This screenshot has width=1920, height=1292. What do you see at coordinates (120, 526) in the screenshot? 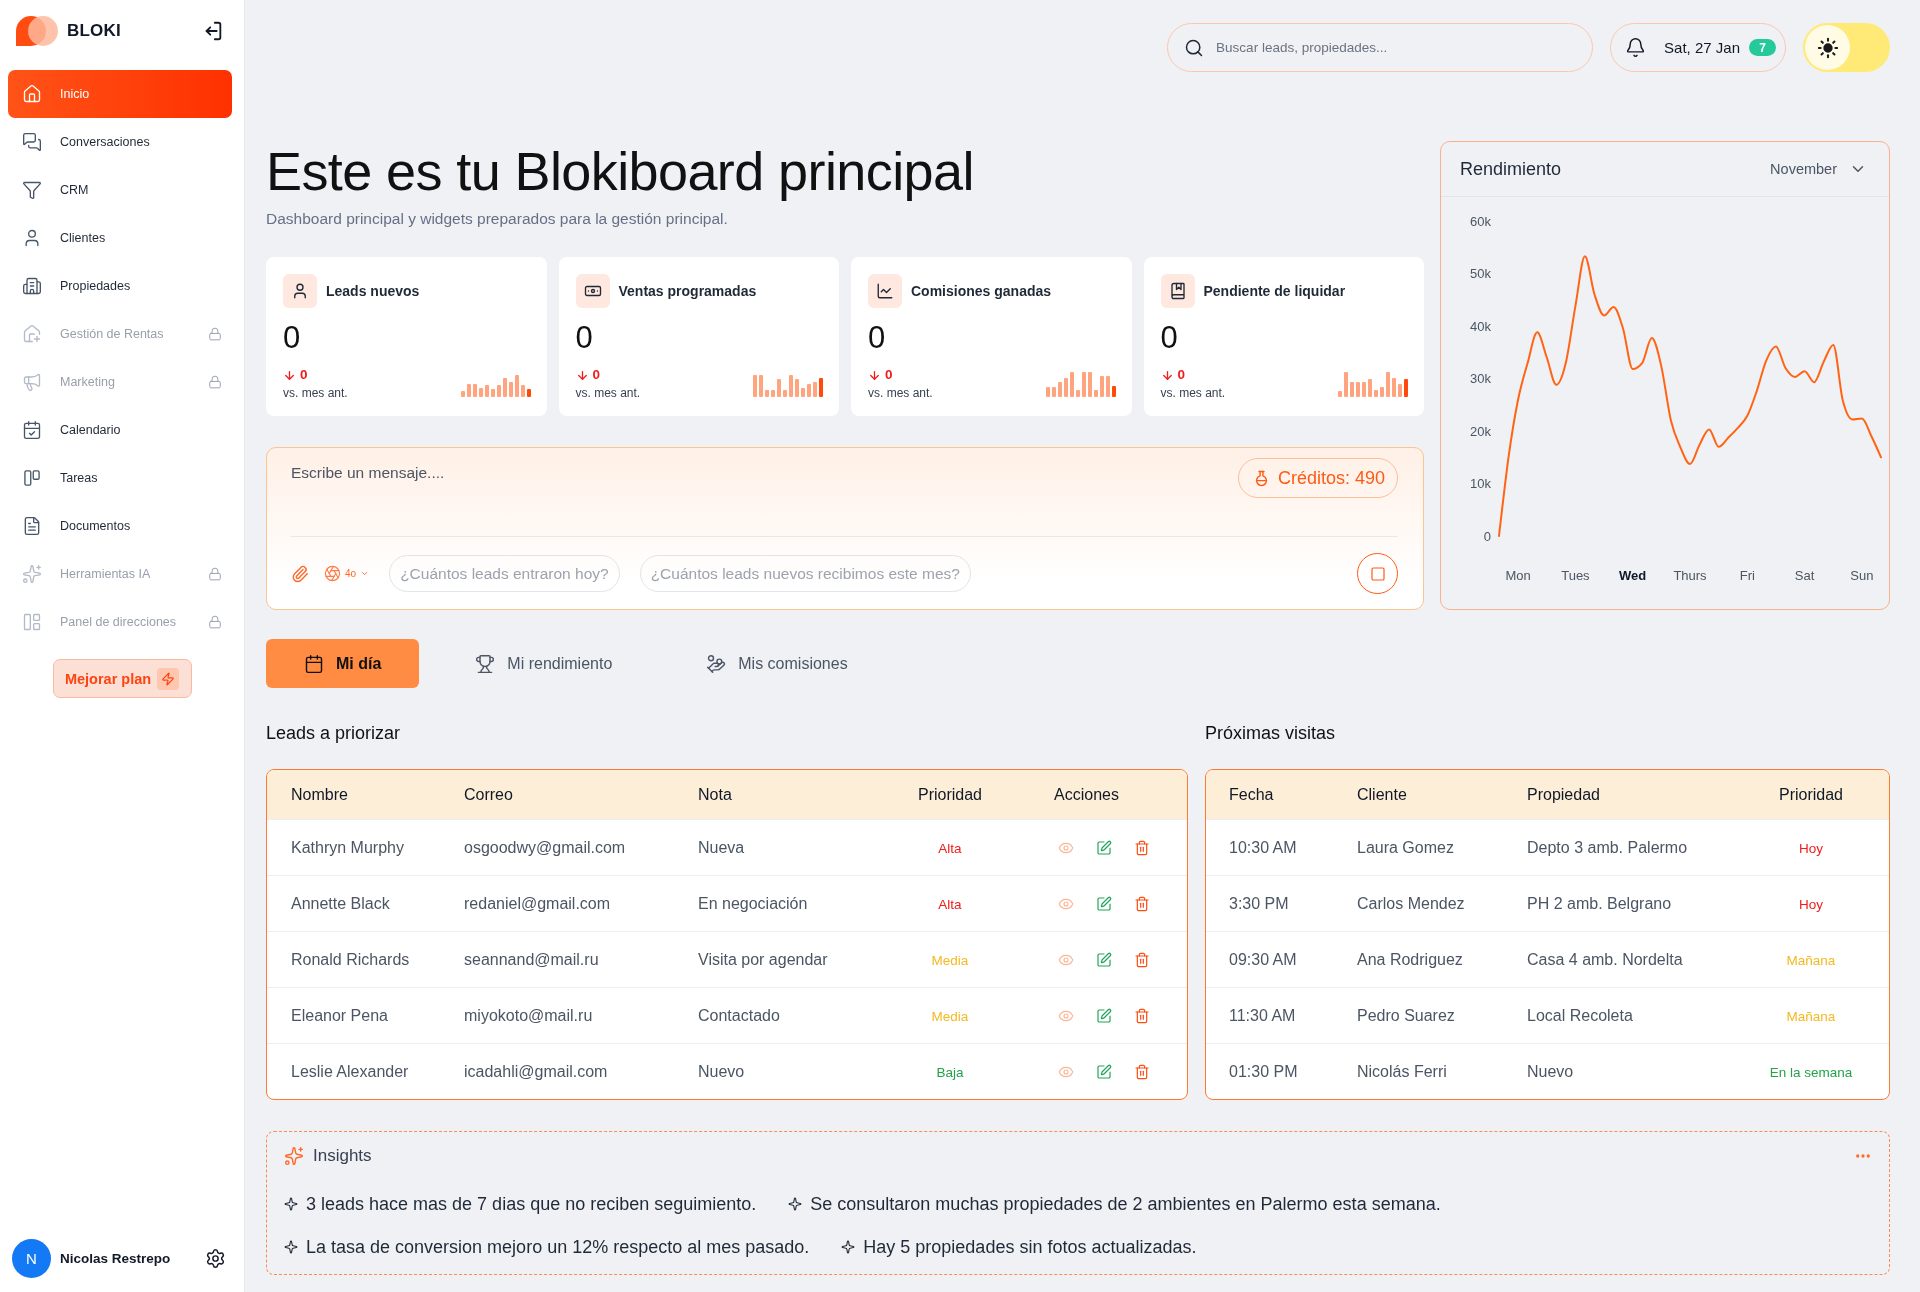
I see `nav-item: Documentos` at bounding box center [120, 526].